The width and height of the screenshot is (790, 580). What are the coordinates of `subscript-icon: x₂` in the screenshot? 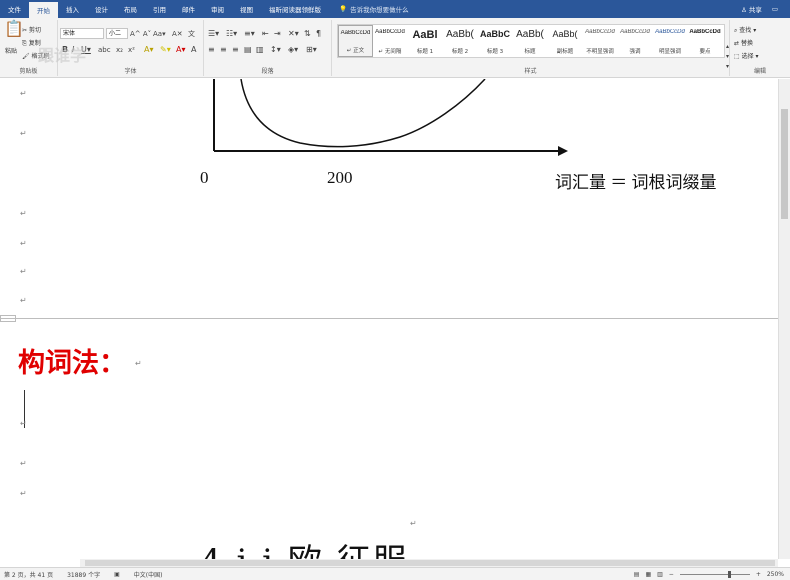 It's located at (119, 50).